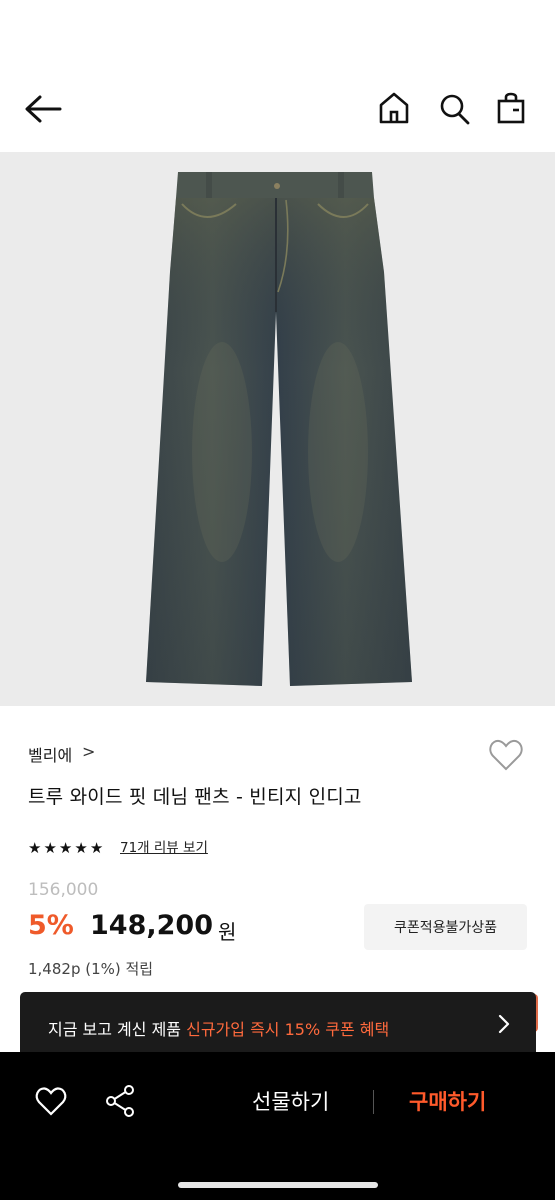 This screenshot has height=1200, width=555. Describe the element at coordinates (288, 1029) in the screenshot. I see `toast-highlight: 신규가입 즉시 15% 쿠폰 혜택` at that location.